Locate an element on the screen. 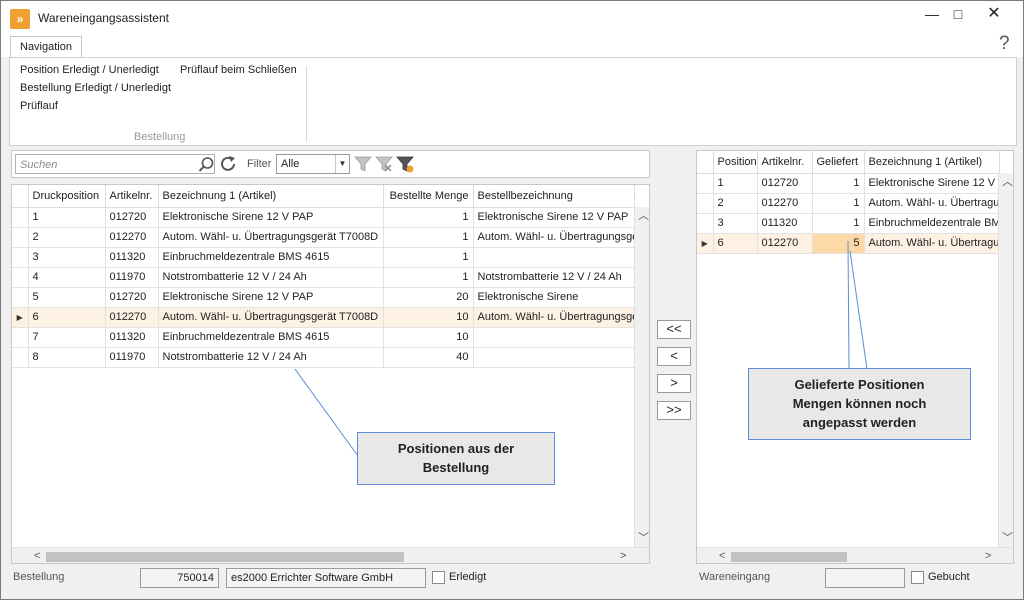 The width and height of the screenshot is (1024, 600). ordered-quantity-cell: 40 is located at coordinates (428, 357).